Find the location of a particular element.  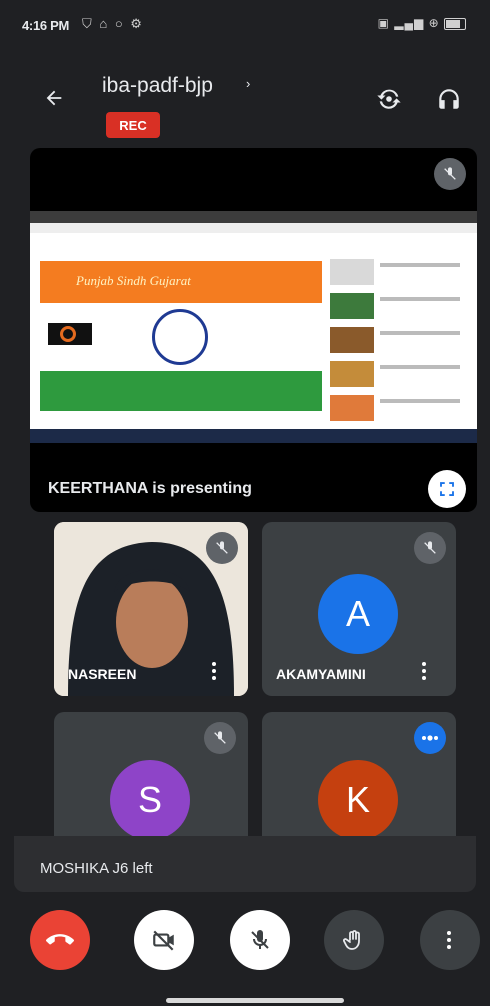

participant-tile-akamyamini: A AKAMYAMINI is located at coordinates (359, 609).